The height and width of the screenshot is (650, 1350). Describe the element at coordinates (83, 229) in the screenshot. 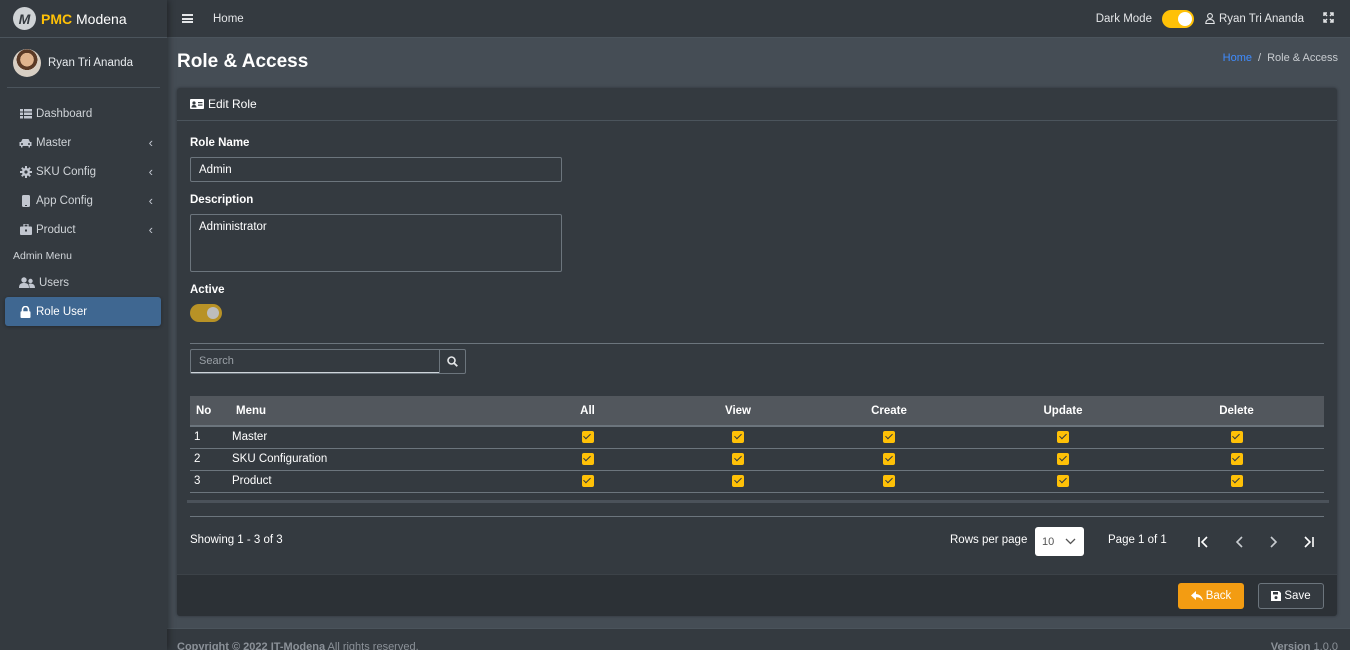

I see `sidebar-item-product: Product ‹` at that location.